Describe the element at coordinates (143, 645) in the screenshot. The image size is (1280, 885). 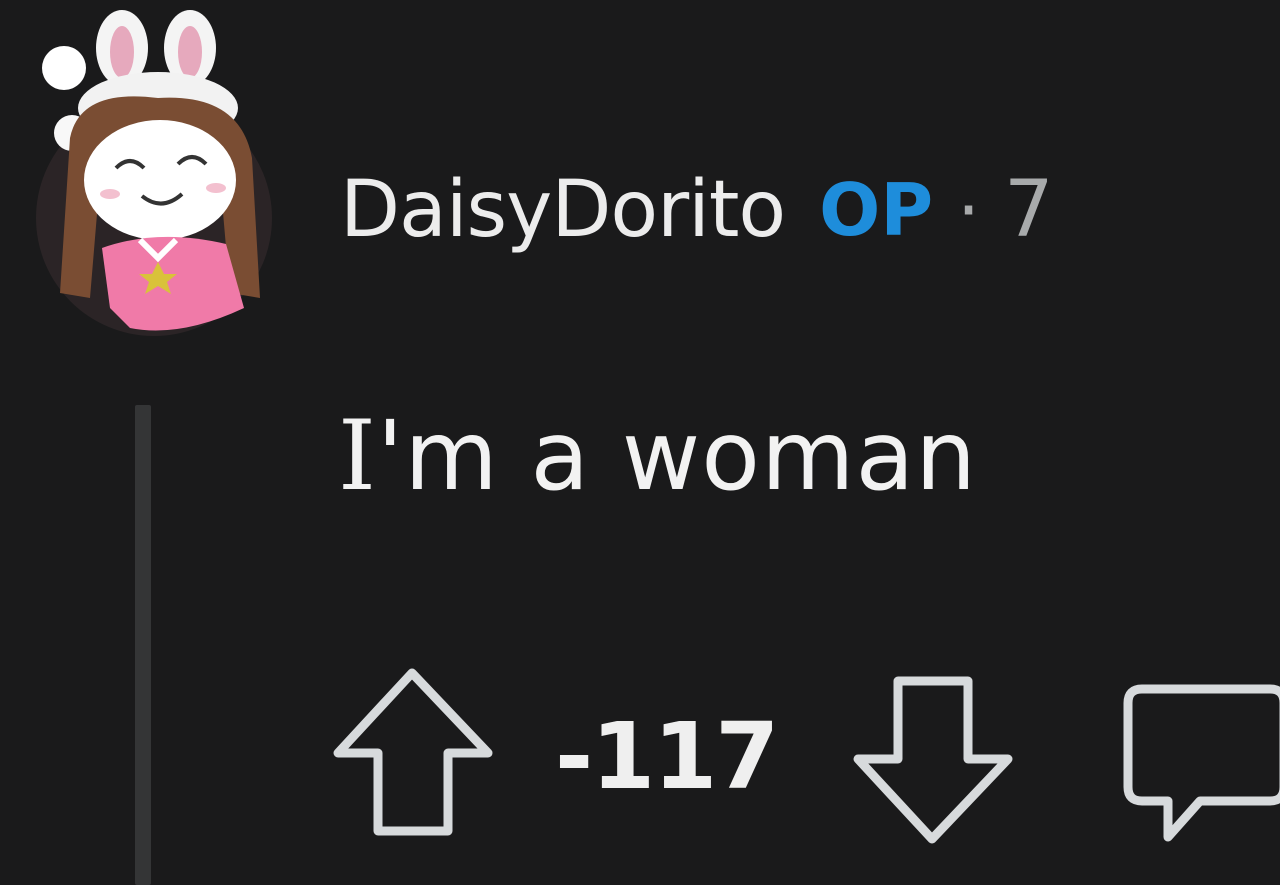
I see `thread-line` at that location.